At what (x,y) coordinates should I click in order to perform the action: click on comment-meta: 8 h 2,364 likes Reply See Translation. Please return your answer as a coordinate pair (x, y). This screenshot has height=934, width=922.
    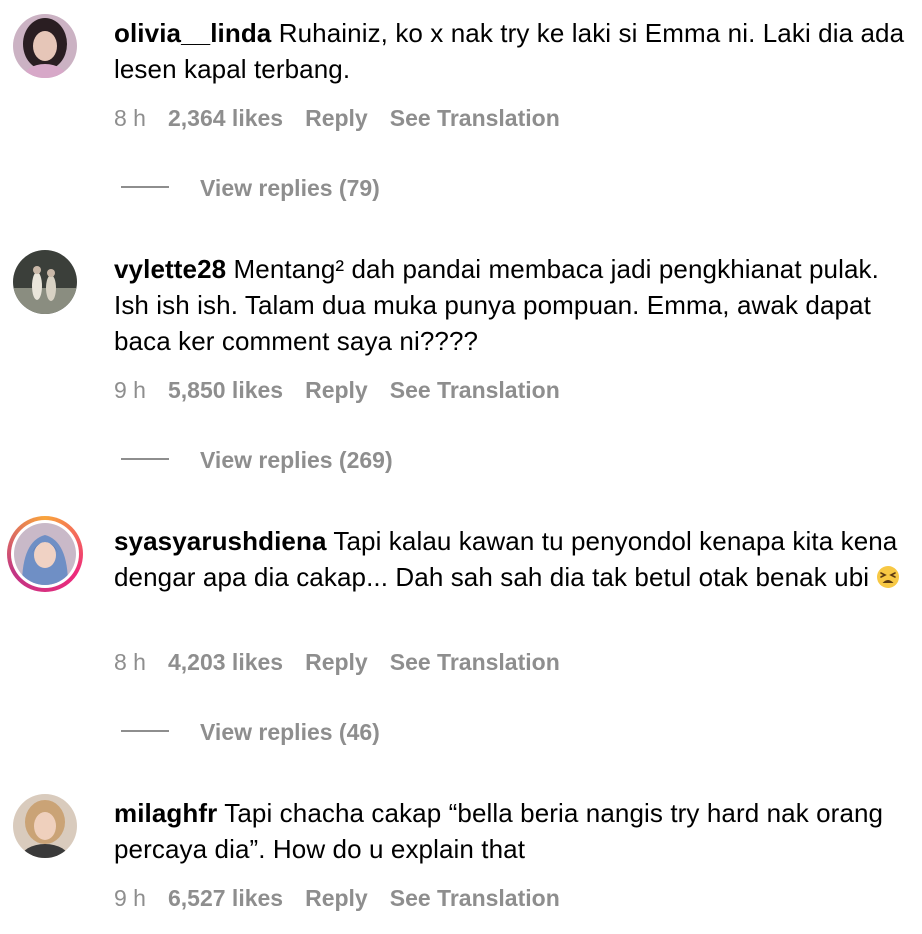
    Looking at the image, I should click on (348, 118).